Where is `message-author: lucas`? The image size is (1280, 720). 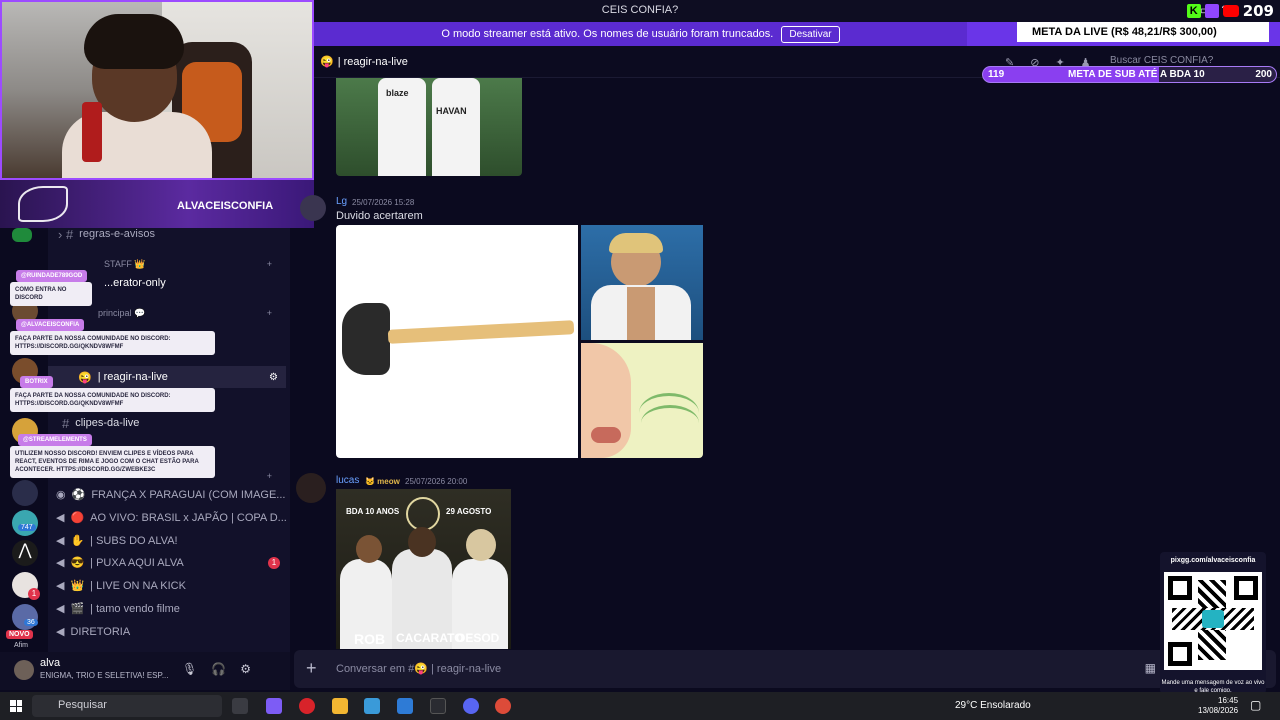
message-author: lucas is located at coordinates (347, 480).